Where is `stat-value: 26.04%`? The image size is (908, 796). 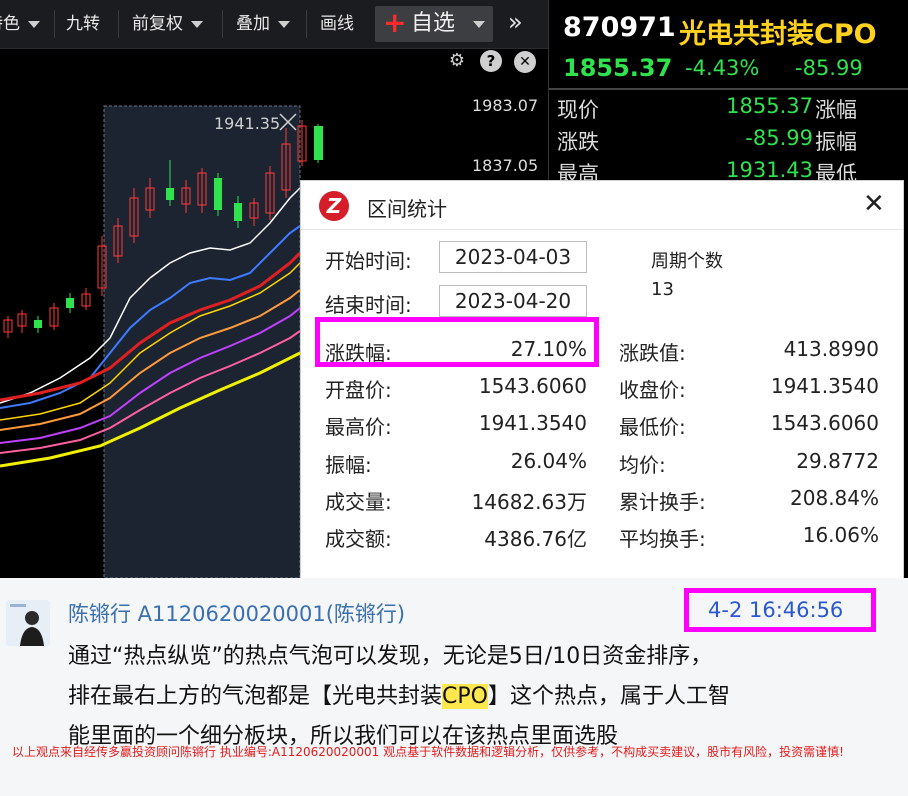 stat-value: 26.04% is located at coordinates (548, 461).